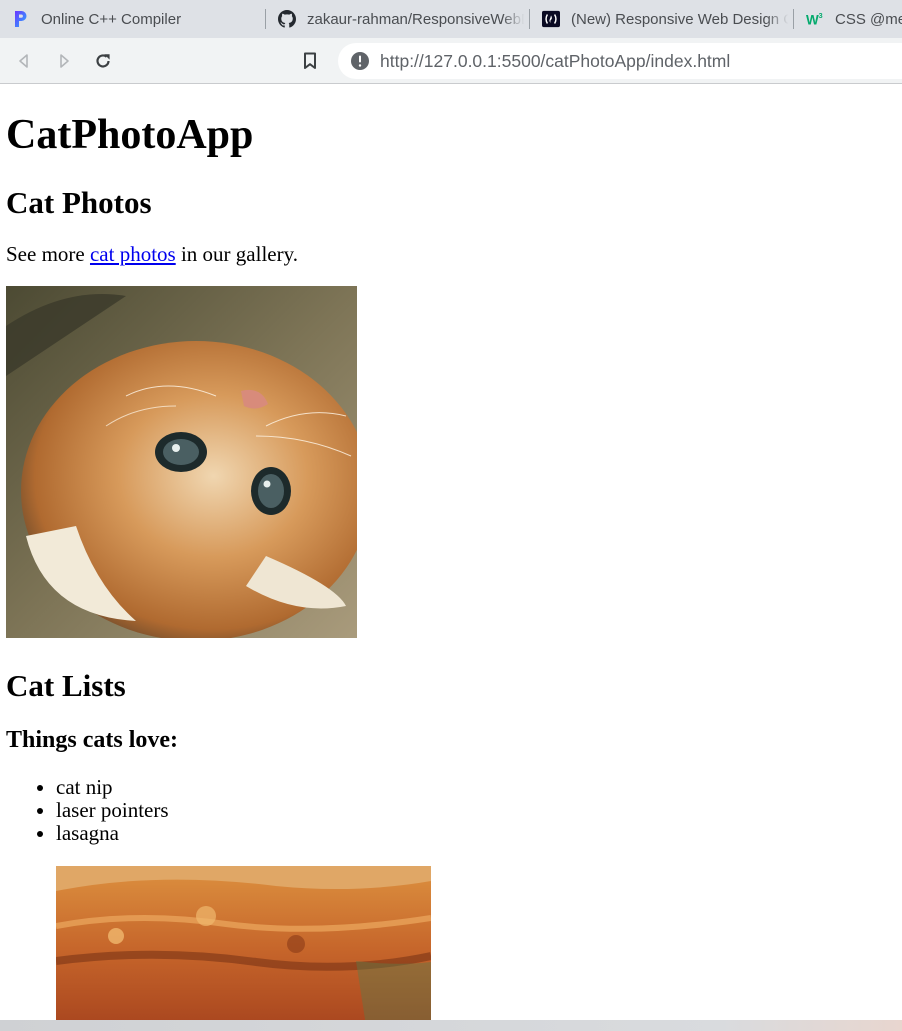 This screenshot has width=902, height=1031. What do you see at coordinates (130, 135) in the screenshot?
I see `page-title: CatPhotoApp` at bounding box center [130, 135].